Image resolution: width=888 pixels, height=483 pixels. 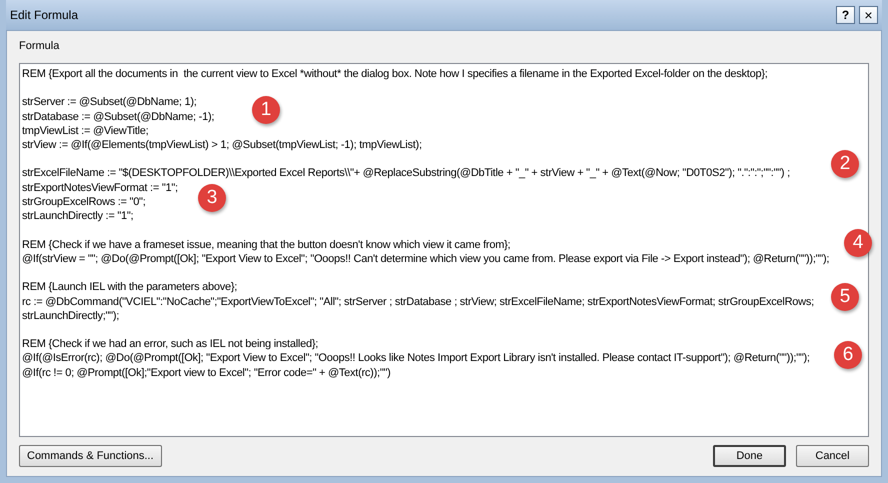 I want to click on code-line: strExcelFileName := "$(DESKTOPFOLDER)\\Exported Excel Reports\\"+ @ReplaceSubstring(@DbTitle + "_" + strView + "_" + @Text(@Now; "D0T0S2"); ".":":";"":"") ;, so click(x=406, y=173).